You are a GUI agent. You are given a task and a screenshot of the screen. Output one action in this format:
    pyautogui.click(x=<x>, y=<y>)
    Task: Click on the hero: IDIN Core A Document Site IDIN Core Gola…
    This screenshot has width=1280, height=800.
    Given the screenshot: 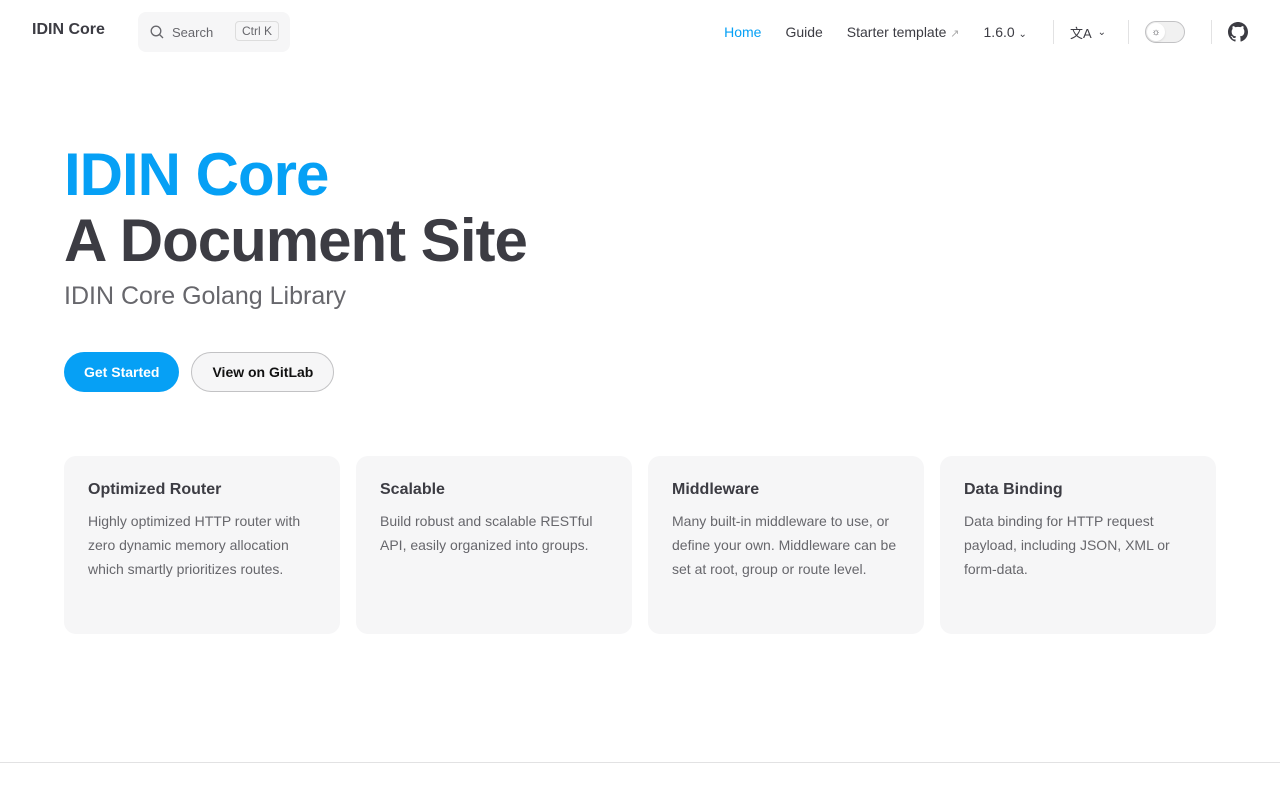 What is the action you would take?
    pyautogui.click(x=296, y=226)
    